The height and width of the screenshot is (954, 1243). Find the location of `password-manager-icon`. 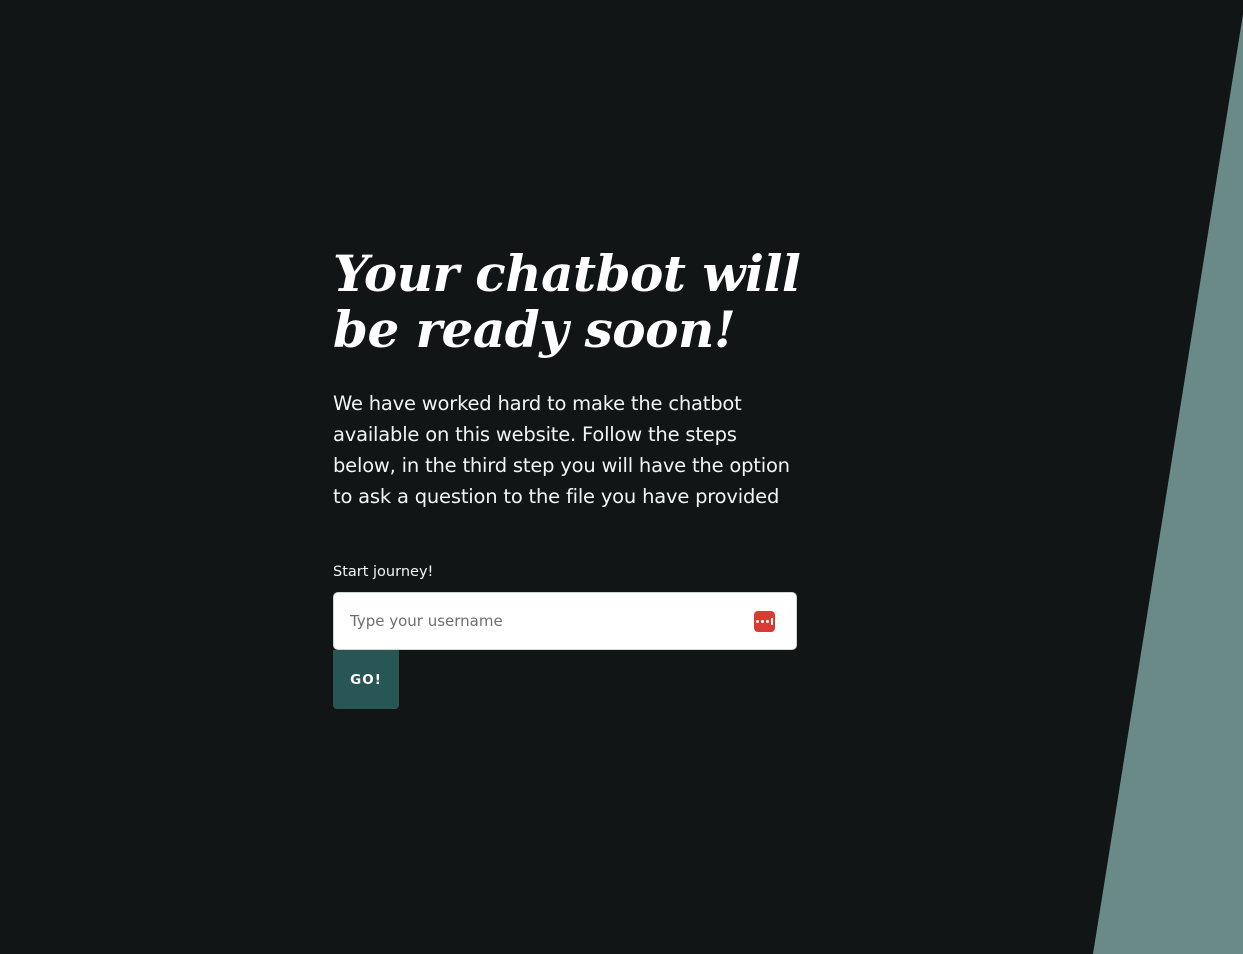

password-manager-icon is located at coordinates (764, 621).